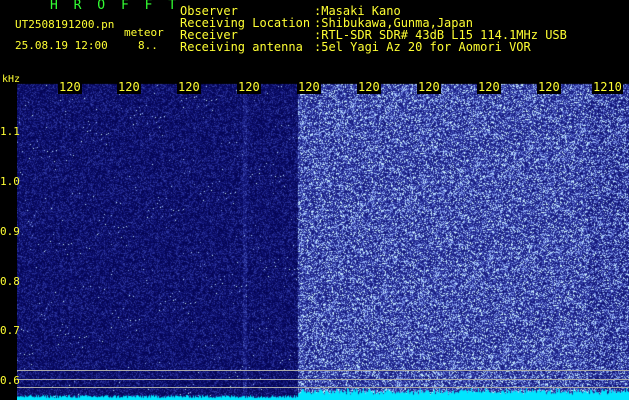 The width and height of the screenshot is (629, 400). I want to click on y-tick-label: 0.9, so click(10, 231).